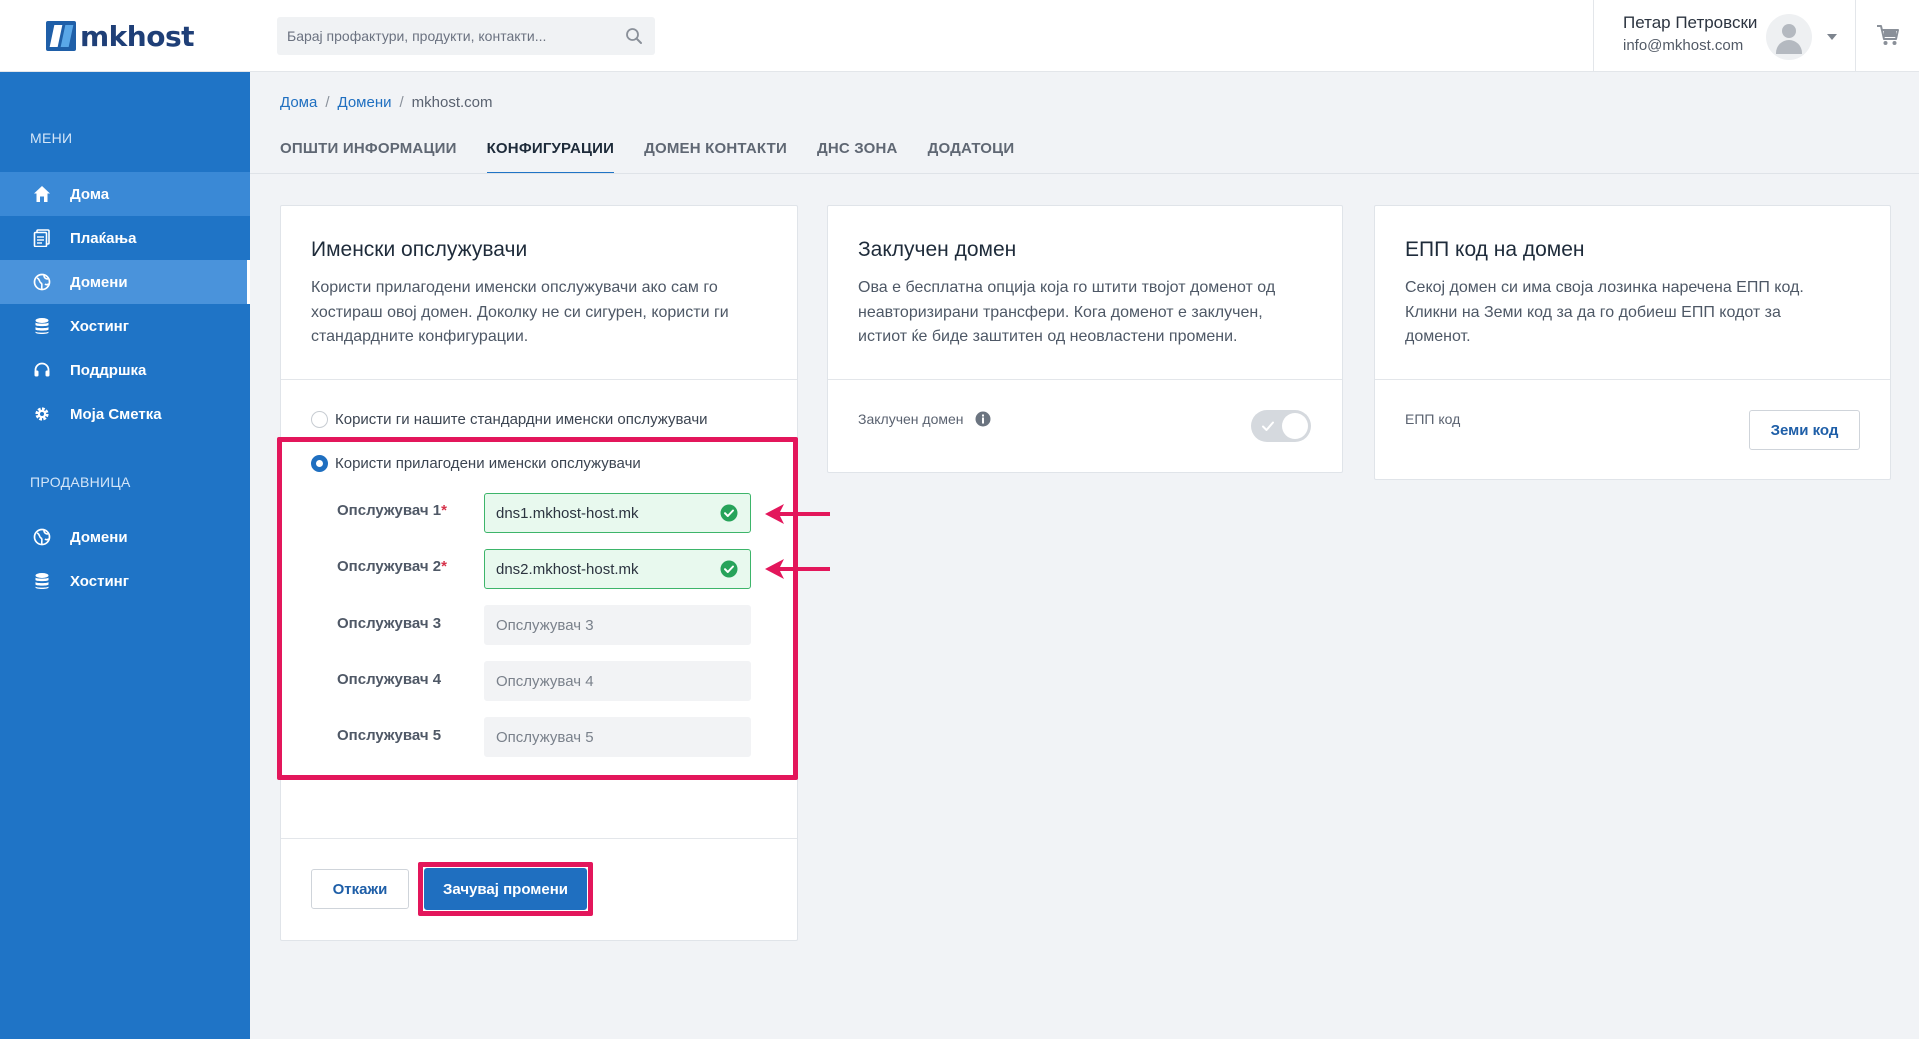 The image size is (1919, 1039). Describe the element at coordinates (319, 419) in the screenshot. I see `default-nameservers-radio` at that location.